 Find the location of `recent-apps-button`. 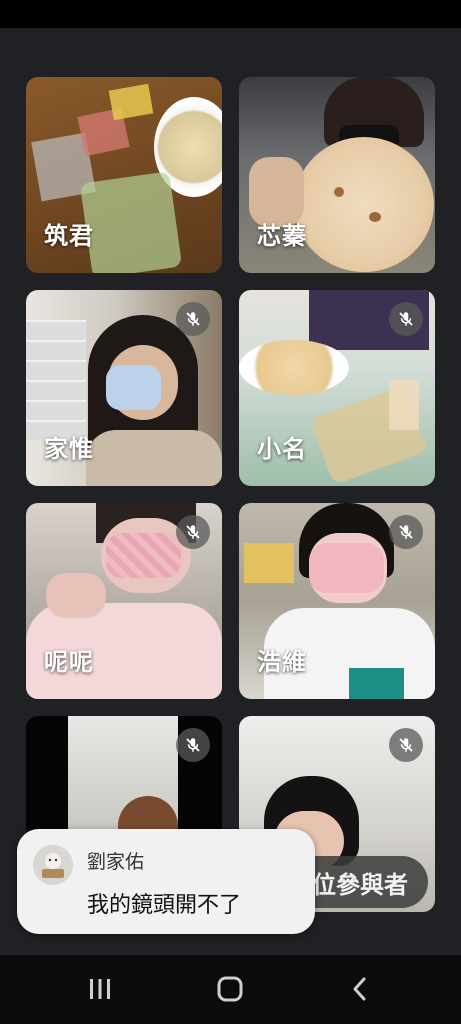

recent-apps-button is located at coordinates (100, 991).